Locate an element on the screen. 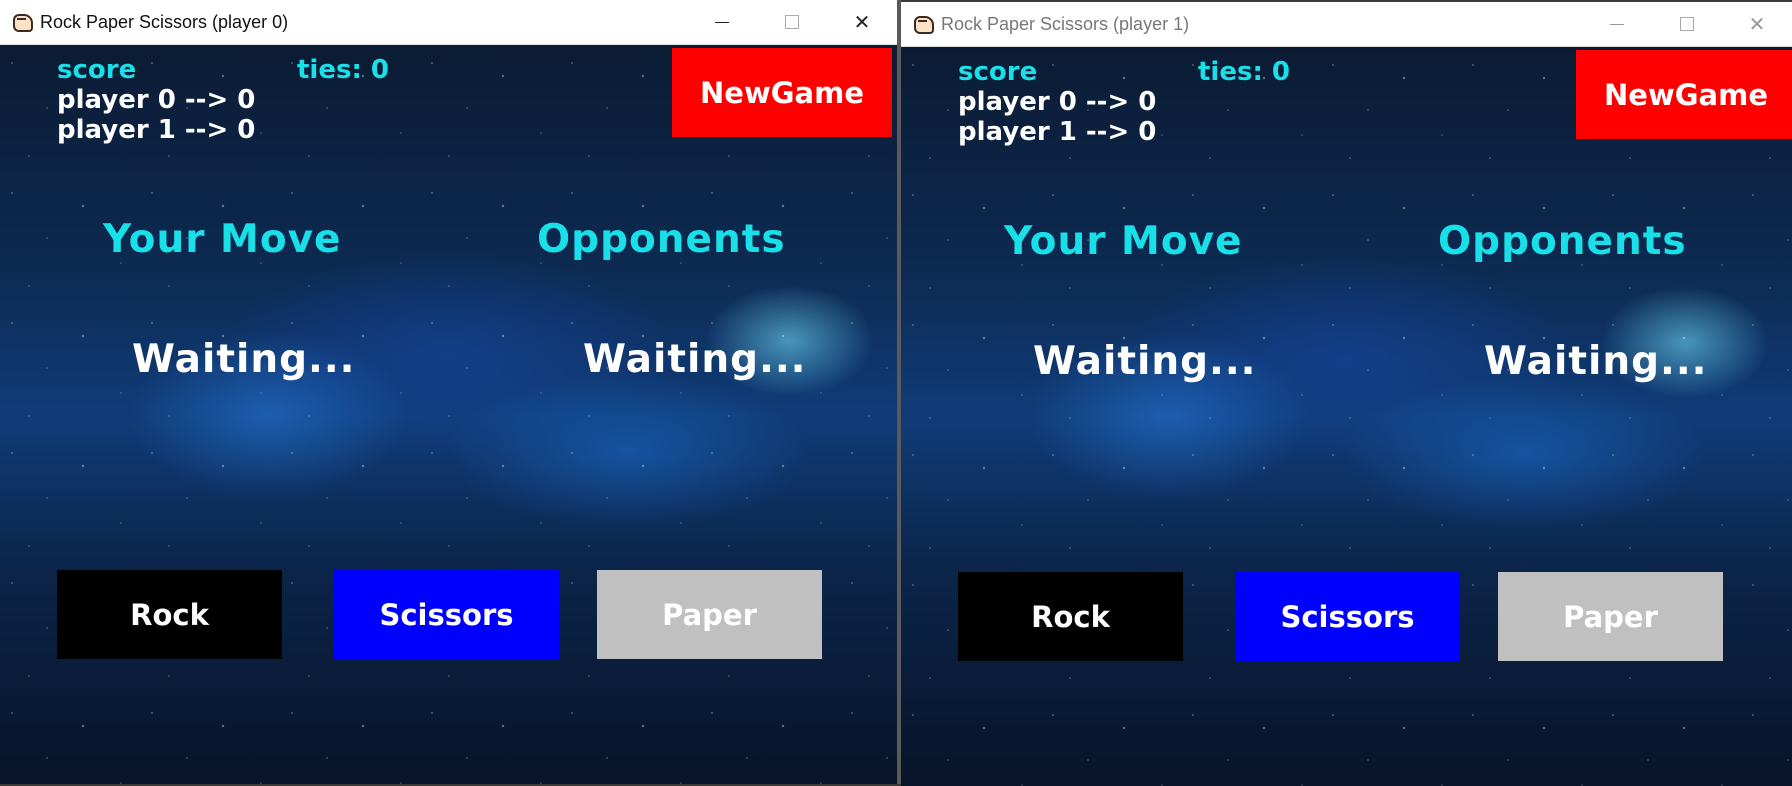 The height and width of the screenshot is (786, 1792). title-bar: Rock Paper Scissors (player 1) ✕ is located at coordinates (1346, 24).